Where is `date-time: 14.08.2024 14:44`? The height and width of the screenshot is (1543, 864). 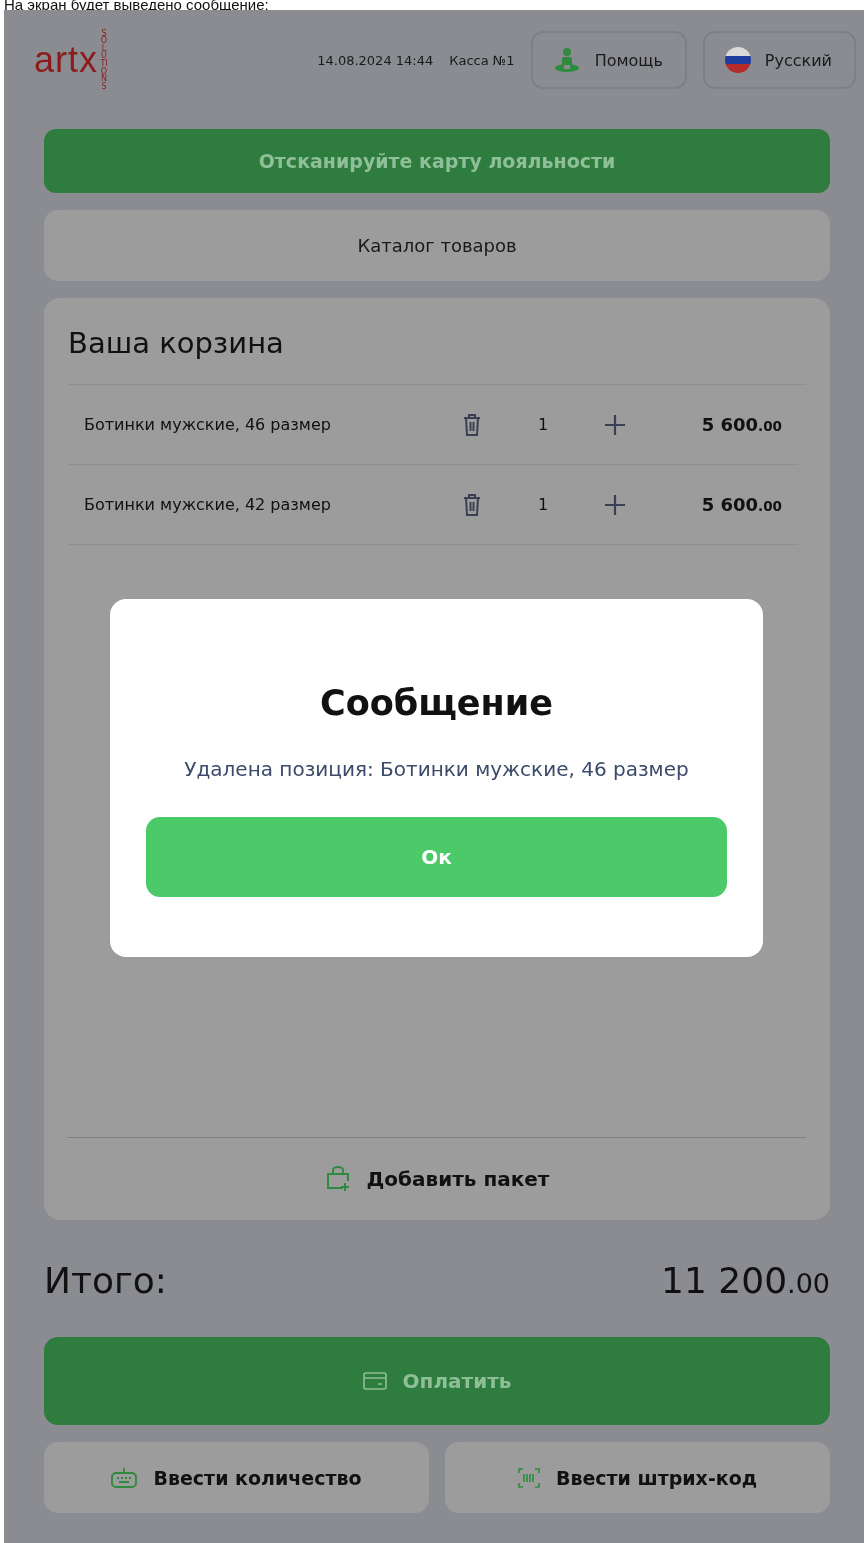
date-time: 14.08.2024 14:44 is located at coordinates (375, 60).